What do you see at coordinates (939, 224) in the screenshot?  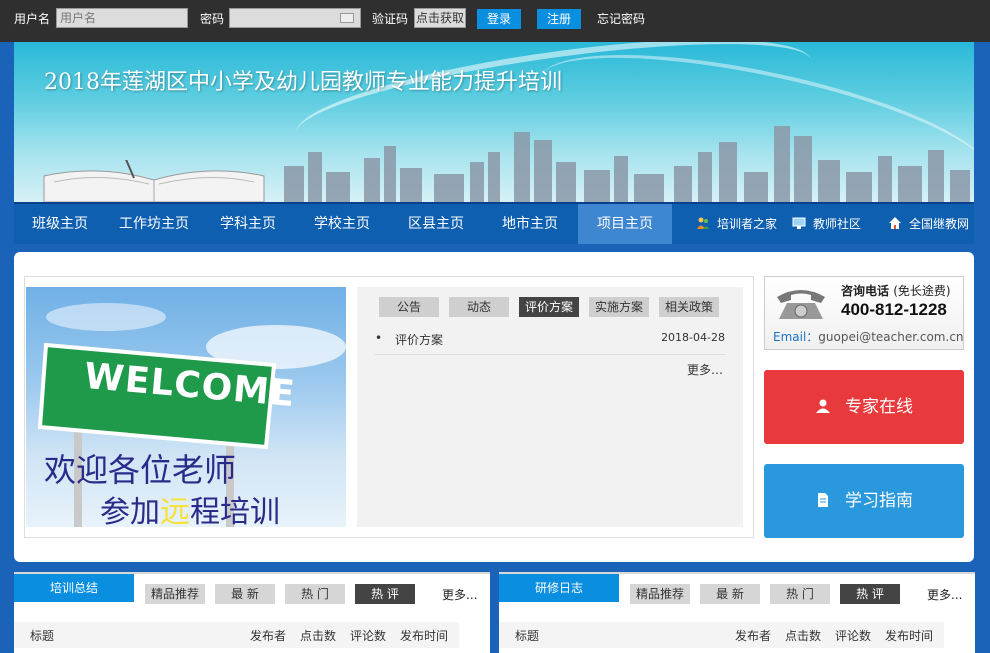 I see `nav-link-label: 全国继教网` at bounding box center [939, 224].